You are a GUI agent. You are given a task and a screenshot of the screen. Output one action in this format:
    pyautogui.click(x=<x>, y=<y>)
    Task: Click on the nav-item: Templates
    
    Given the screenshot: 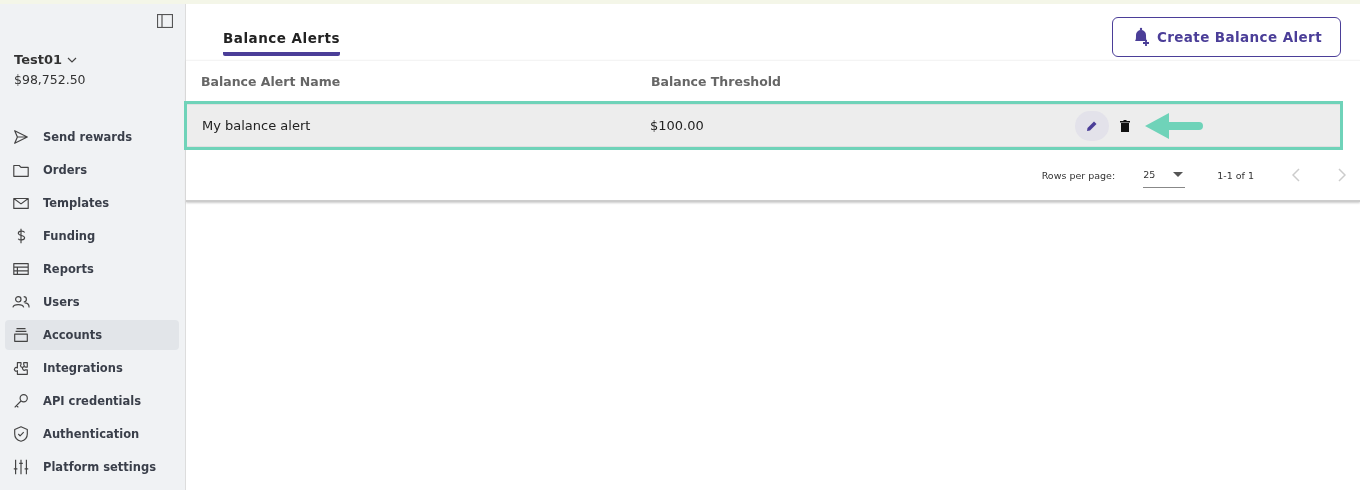 What is the action you would take?
    pyautogui.click(x=92, y=203)
    